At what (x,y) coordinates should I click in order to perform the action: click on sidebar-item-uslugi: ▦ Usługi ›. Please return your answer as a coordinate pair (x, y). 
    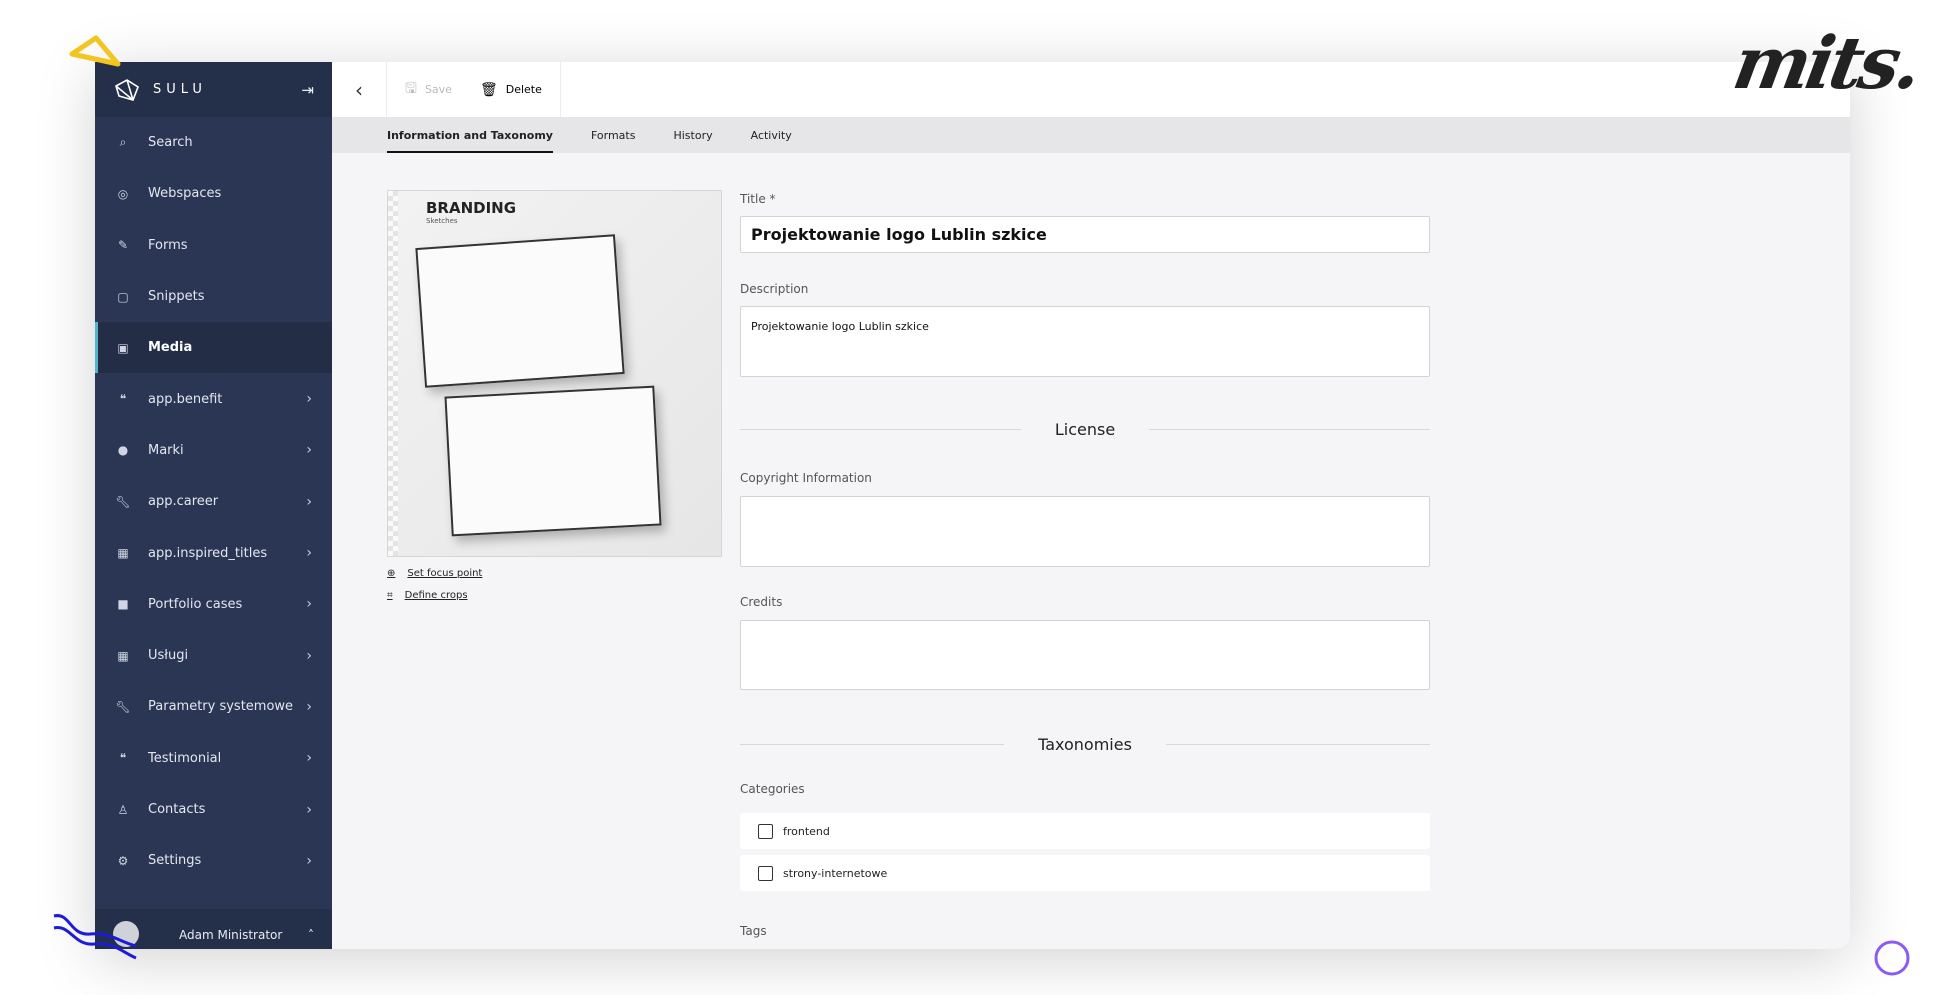
    Looking at the image, I should click on (213, 655).